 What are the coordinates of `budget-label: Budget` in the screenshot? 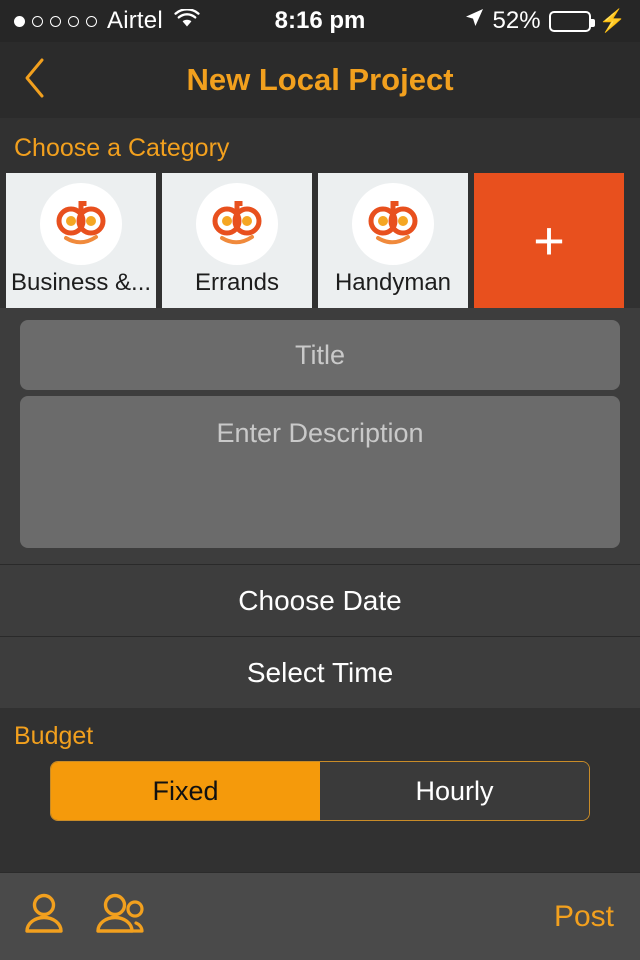 It's located at (54, 736).